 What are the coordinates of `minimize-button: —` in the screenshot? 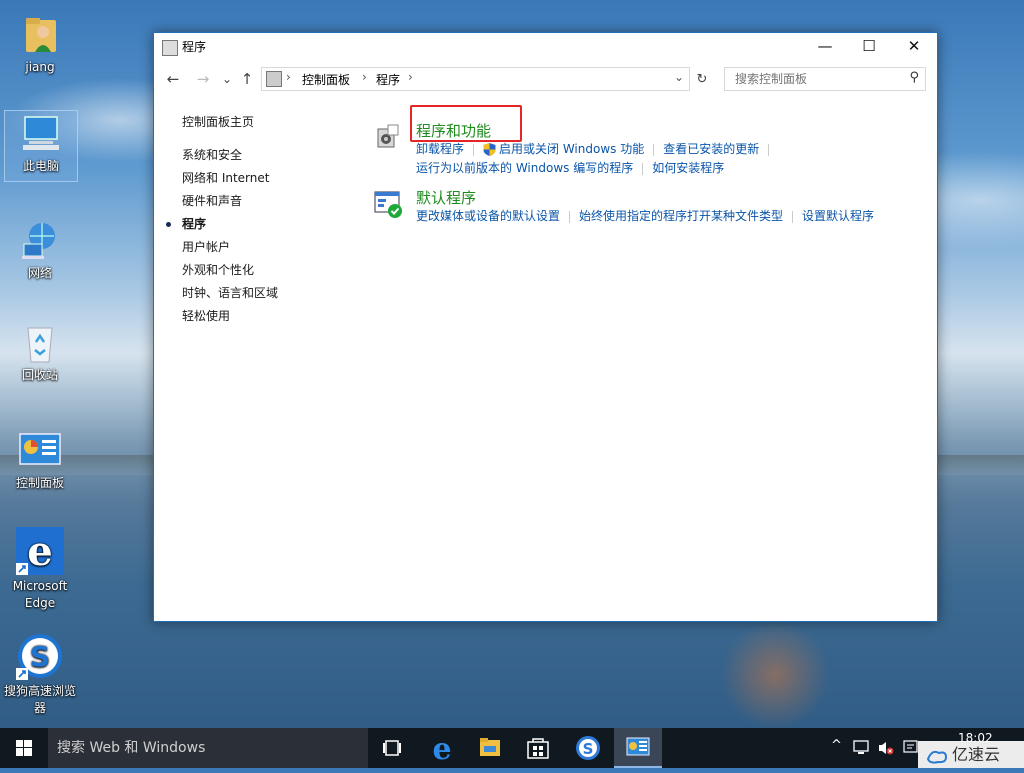 It's located at (825, 47).